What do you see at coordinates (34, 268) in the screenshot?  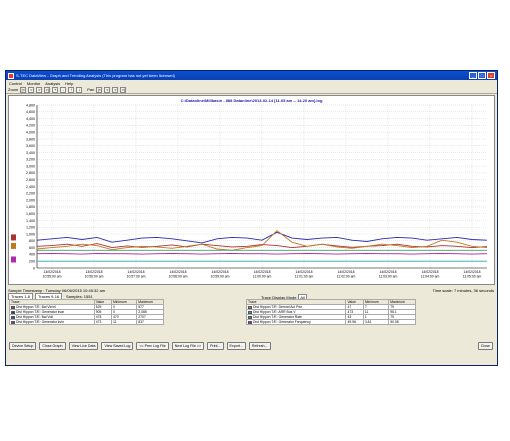 I see `y-tick-label: 0` at bounding box center [34, 268].